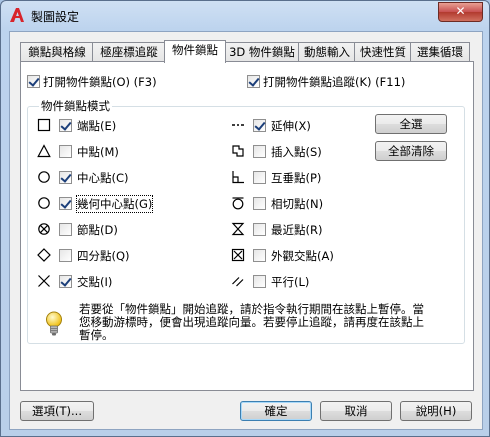 This screenshot has width=490, height=437. What do you see at coordinates (296, 178) in the screenshot?
I see `perpendicular-label: 互垂點(P)` at bounding box center [296, 178].